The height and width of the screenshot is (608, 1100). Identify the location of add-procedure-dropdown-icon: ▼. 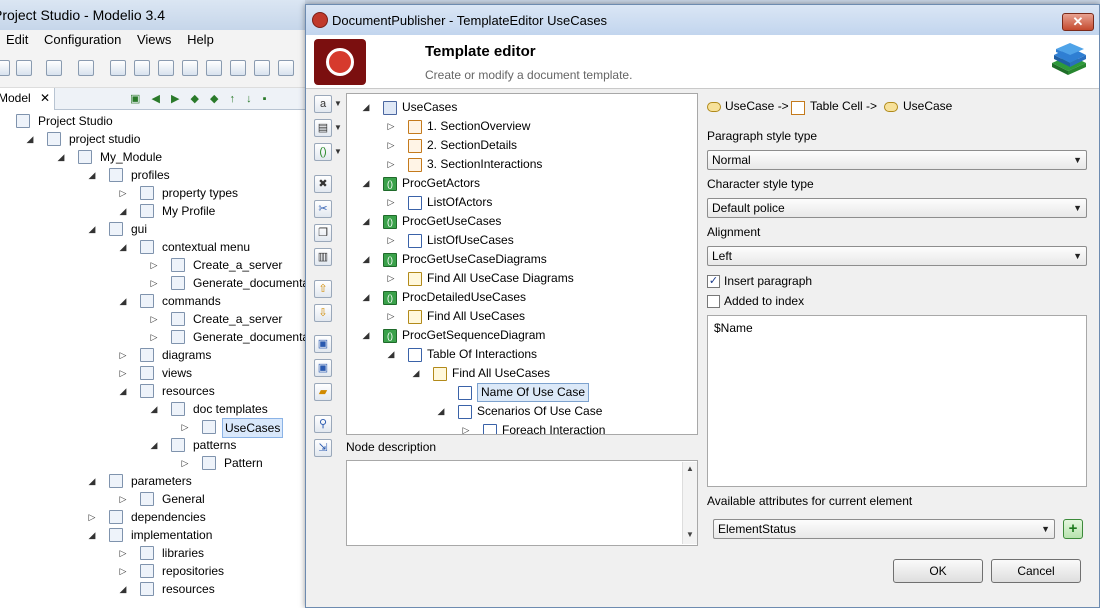
(338, 151).